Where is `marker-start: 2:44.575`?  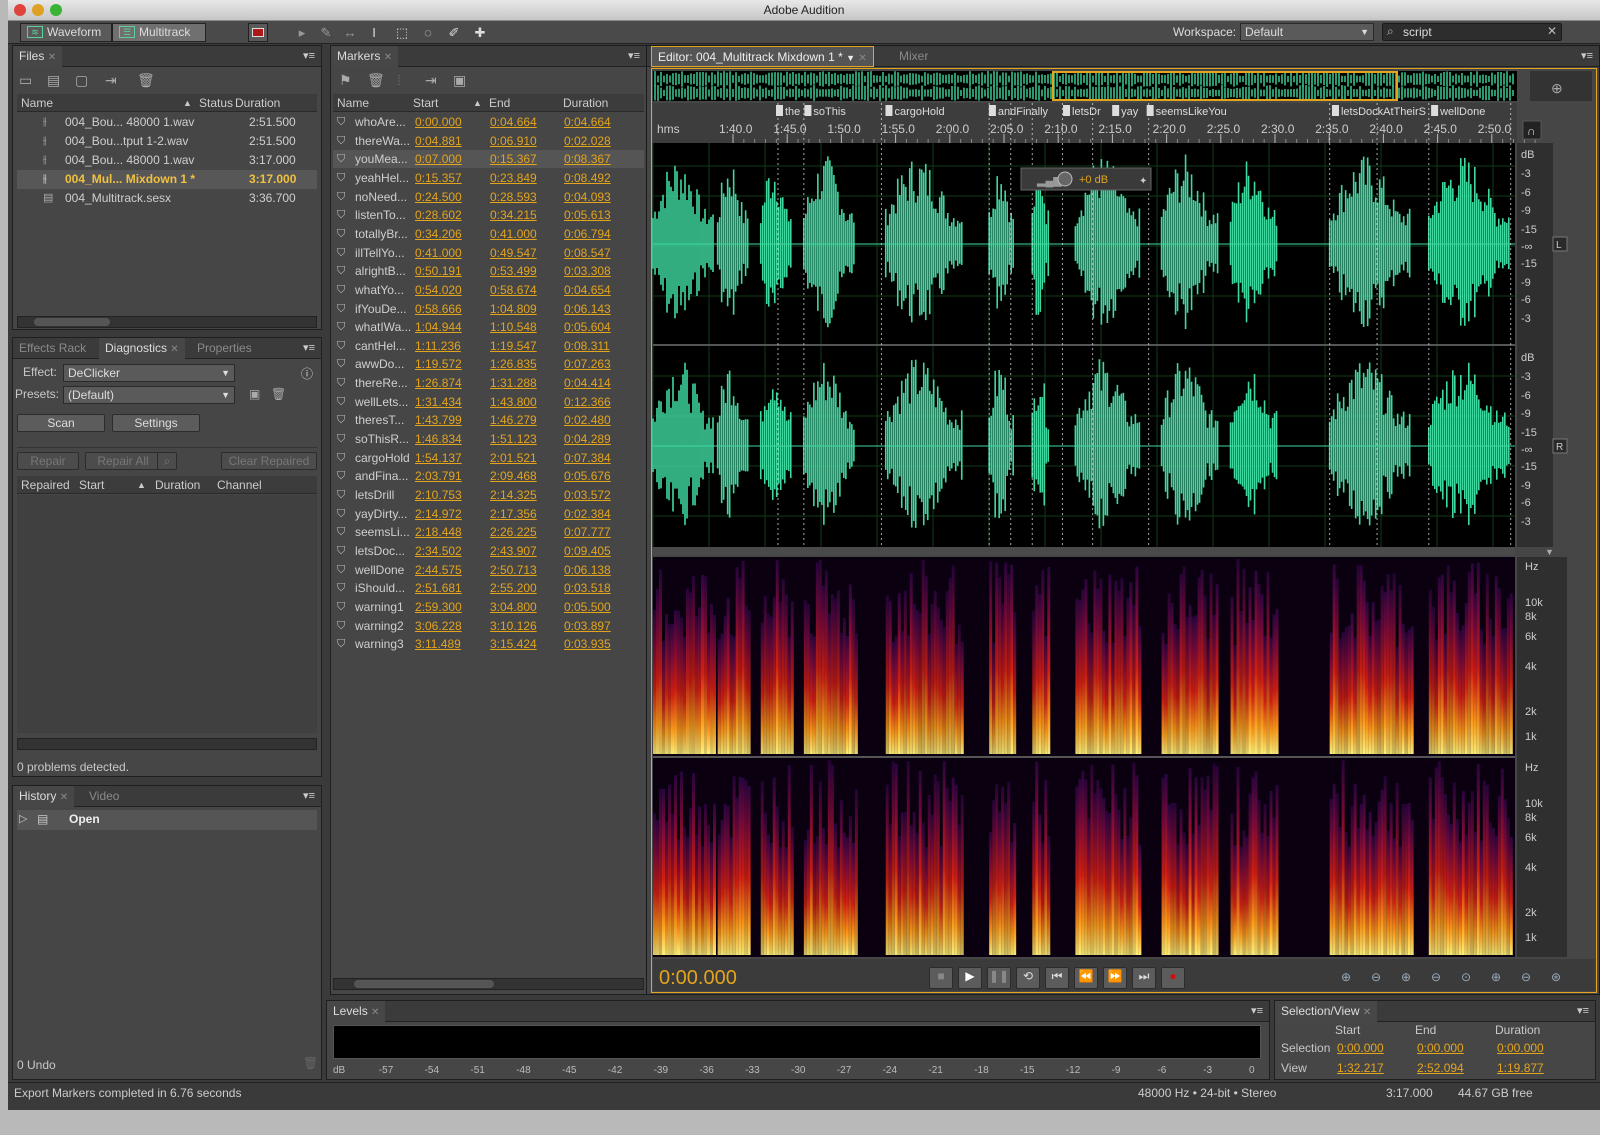 marker-start: 2:44.575 is located at coordinates (438, 570).